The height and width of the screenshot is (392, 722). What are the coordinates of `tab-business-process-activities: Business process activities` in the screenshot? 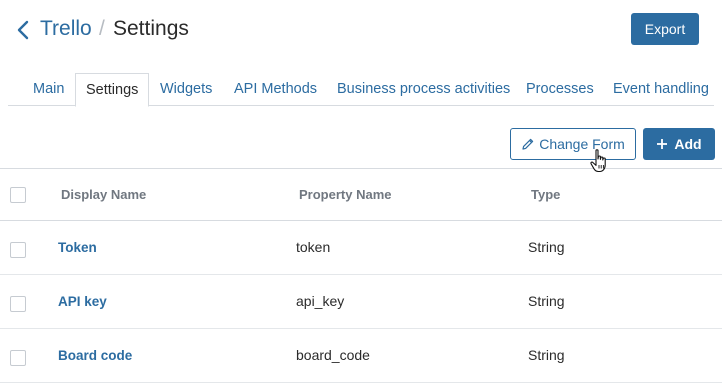 It's located at (423, 89).